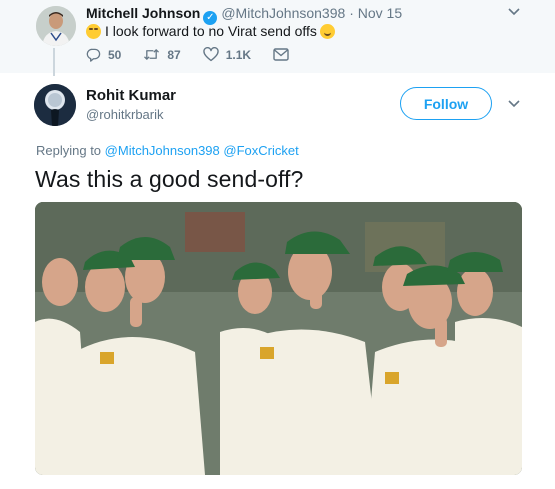  What do you see at coordinates (131, 95) in the screenshot?
I see `author-name: Rohit Kumar` at bounding box center [131, 95].